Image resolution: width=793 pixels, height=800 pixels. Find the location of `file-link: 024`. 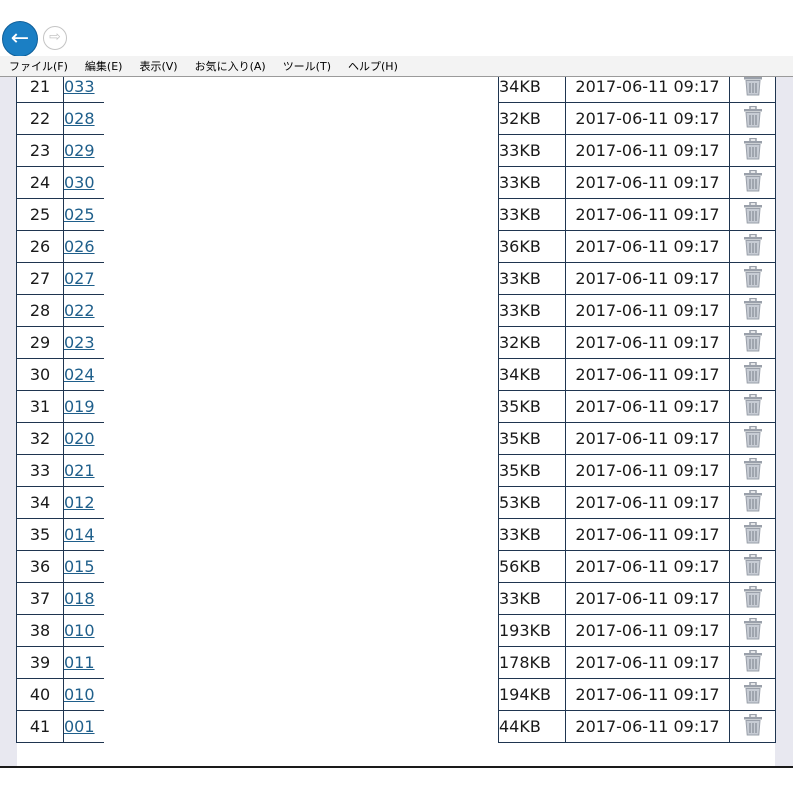

file-link: 024 is located at coordinates (80, 374).